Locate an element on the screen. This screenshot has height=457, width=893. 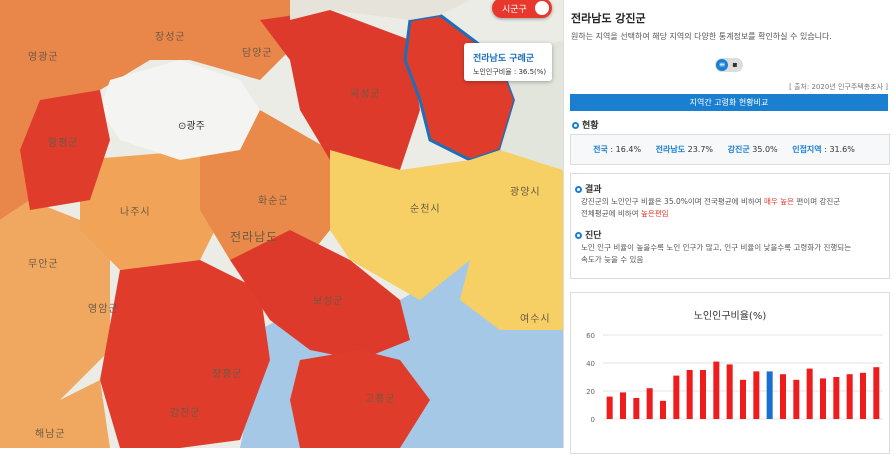
map-label-jeonnam: 전라남도 is located at coordinates (254, 237).